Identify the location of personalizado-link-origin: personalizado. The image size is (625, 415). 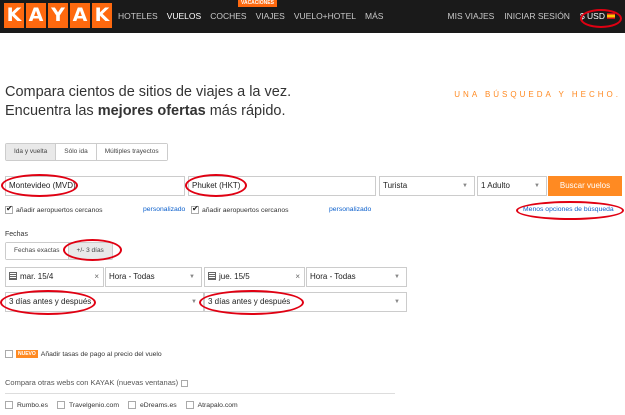
(164, 209).